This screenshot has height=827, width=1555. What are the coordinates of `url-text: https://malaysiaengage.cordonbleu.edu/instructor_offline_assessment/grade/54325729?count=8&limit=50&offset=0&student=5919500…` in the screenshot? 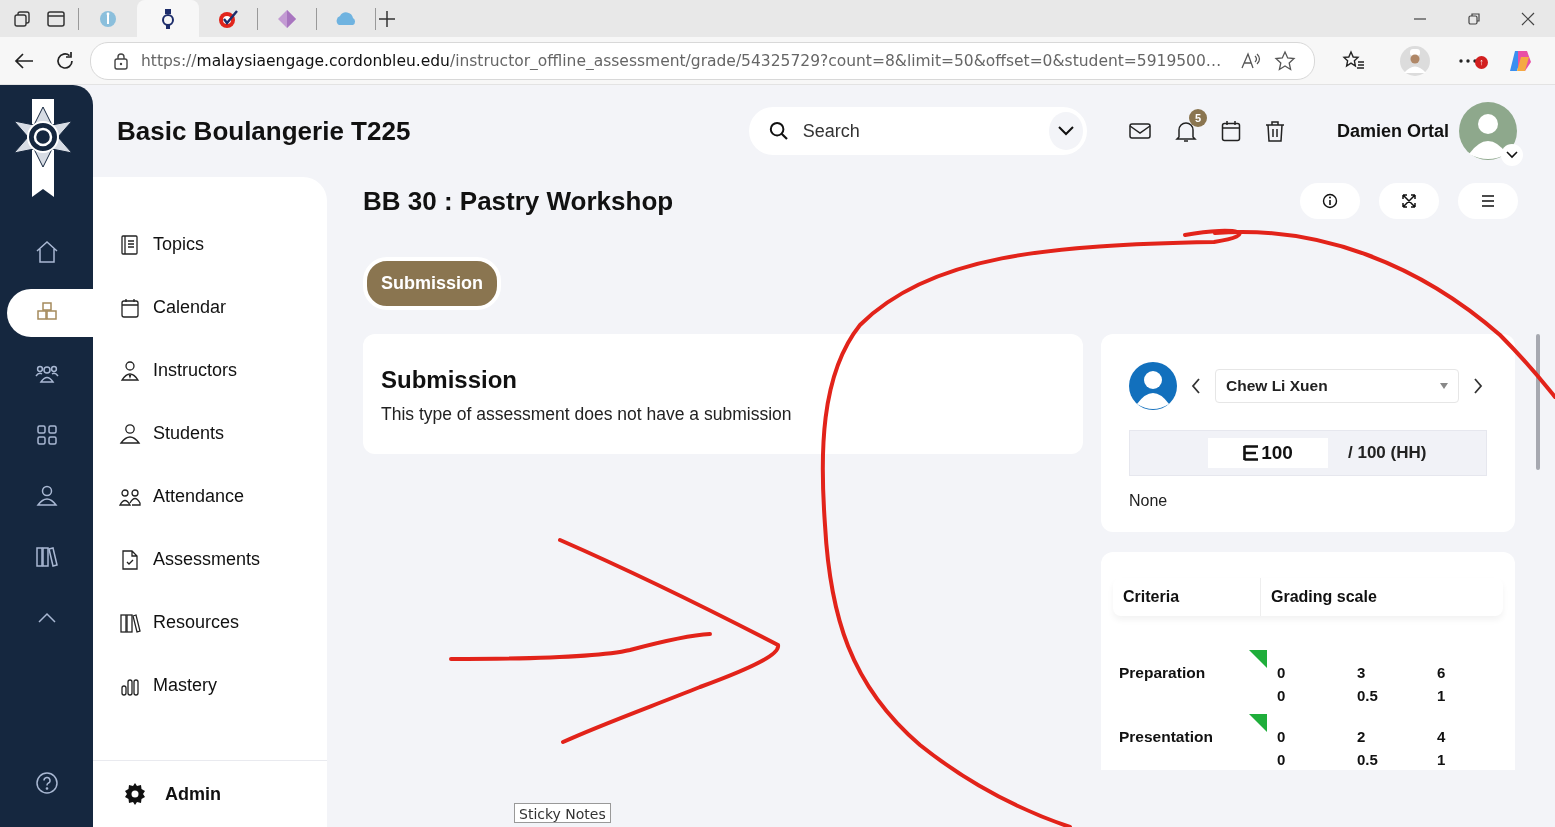 It's located at (682, 60).